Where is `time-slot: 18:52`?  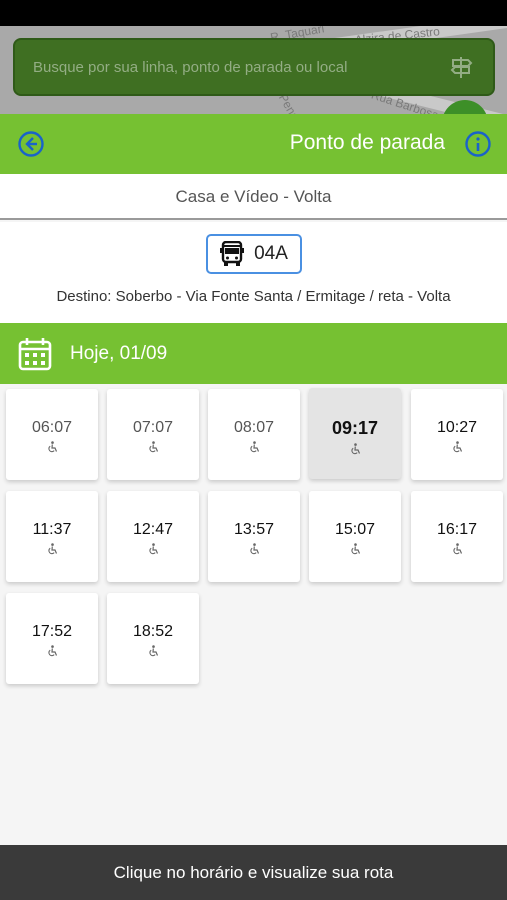 time-slot: 18:52 is located at coordinates (153, 638).